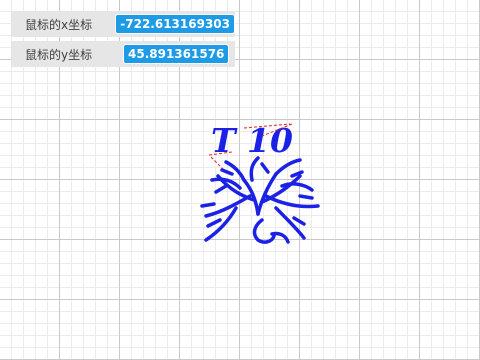 This screenshot has width=480, height=360. Describe the element at coordinates (260, 200) in the screenshot. I see `tree-embroidery` at that location.